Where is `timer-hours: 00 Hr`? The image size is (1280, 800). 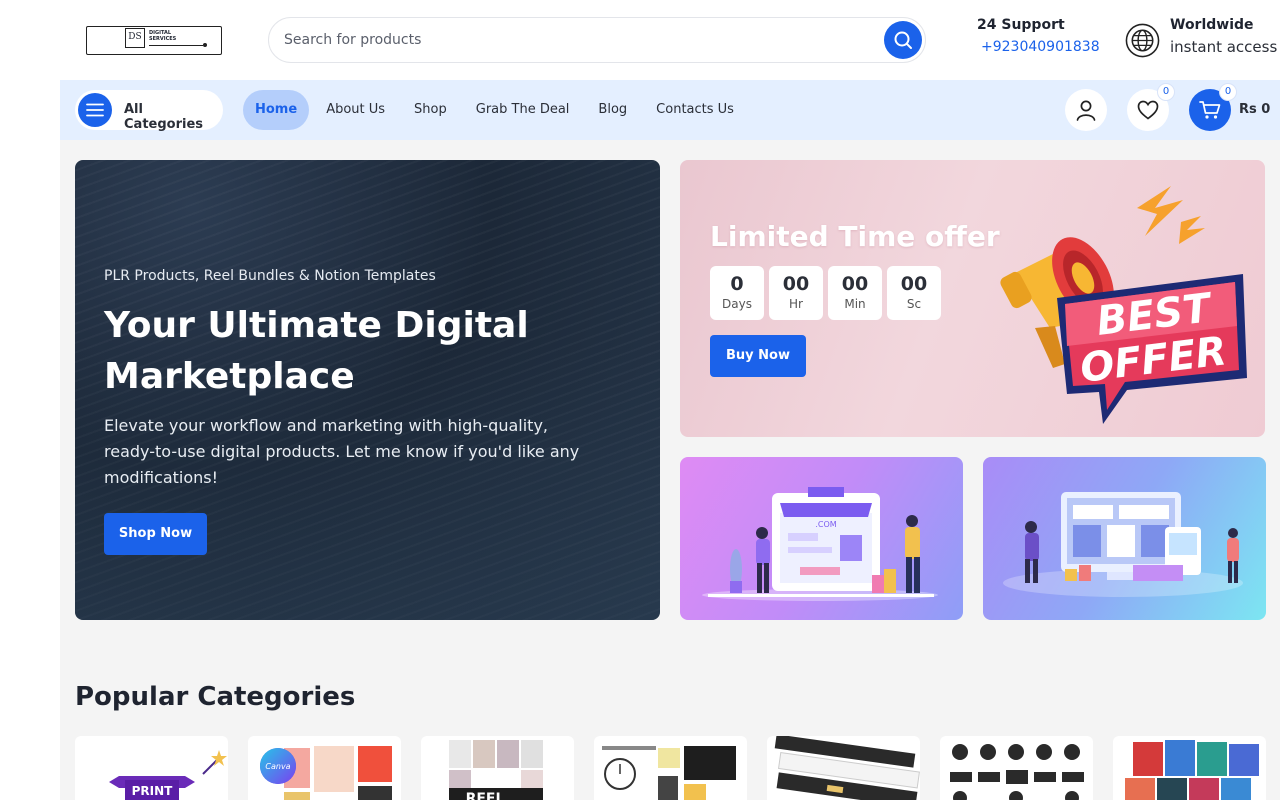
timer-hours: 00 Hr is located at coordinates (796, 293).